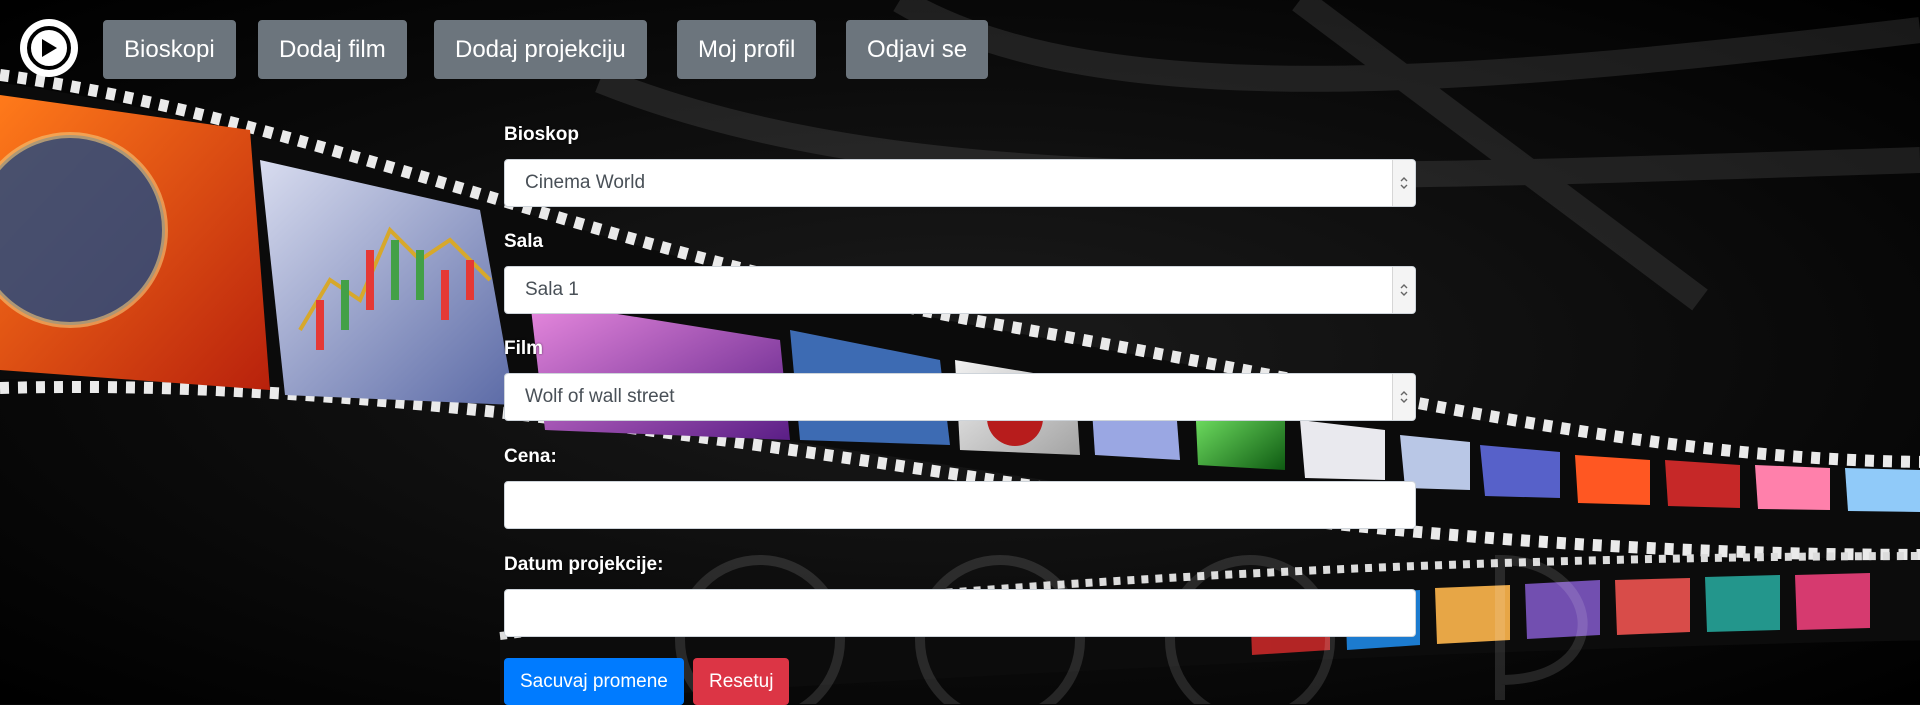  I want to click on nav-moj-profil-button: Moj profil, so click(747, 49).